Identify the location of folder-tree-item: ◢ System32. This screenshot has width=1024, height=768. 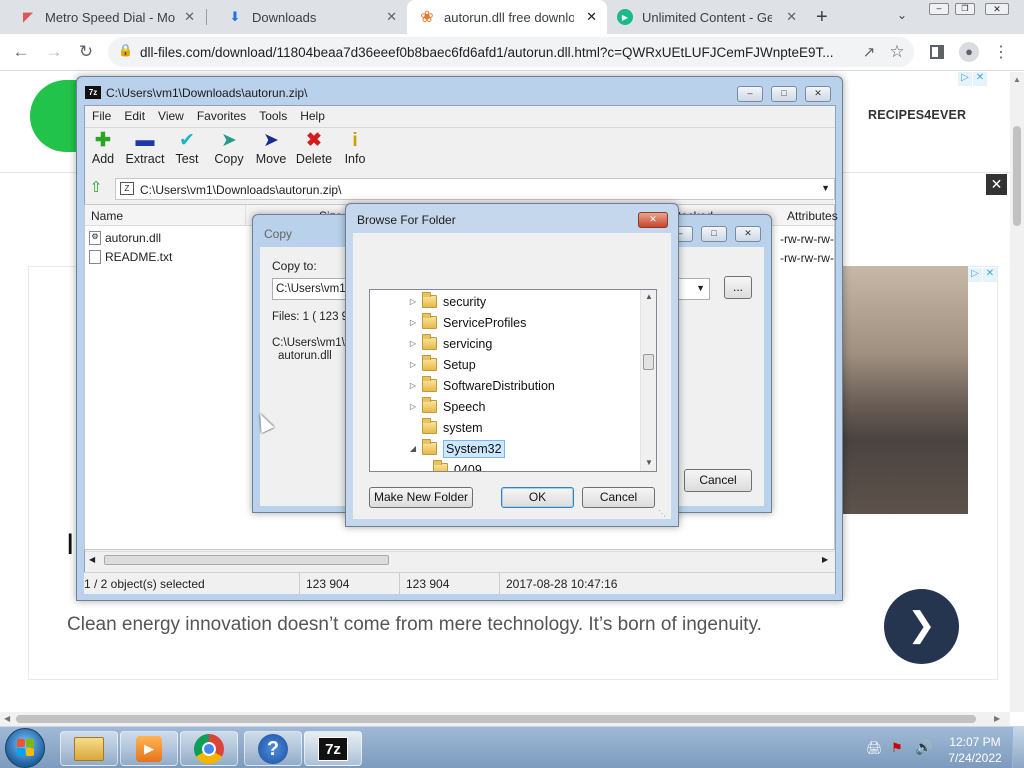
(455, 448).